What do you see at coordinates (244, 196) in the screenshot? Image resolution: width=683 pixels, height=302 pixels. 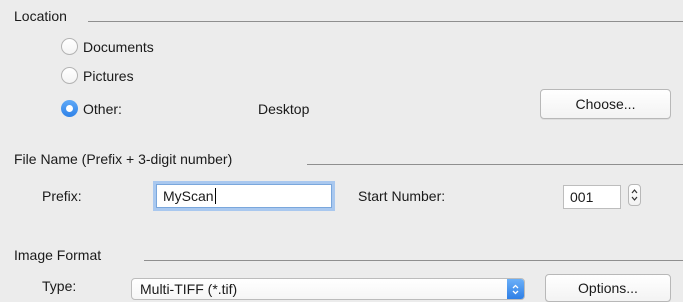 I see `prefix-input: MyScan` at bounding box center [244, 196].